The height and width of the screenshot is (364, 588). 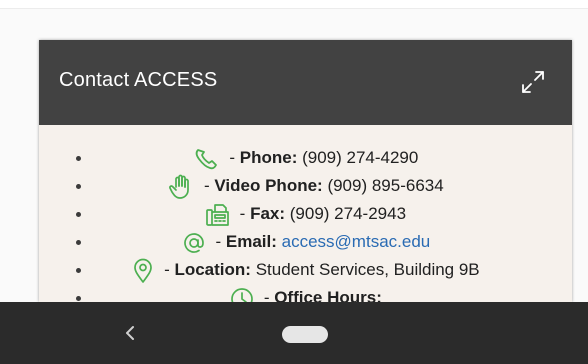 I want to click on home-pill, so click(x=305, y=334).